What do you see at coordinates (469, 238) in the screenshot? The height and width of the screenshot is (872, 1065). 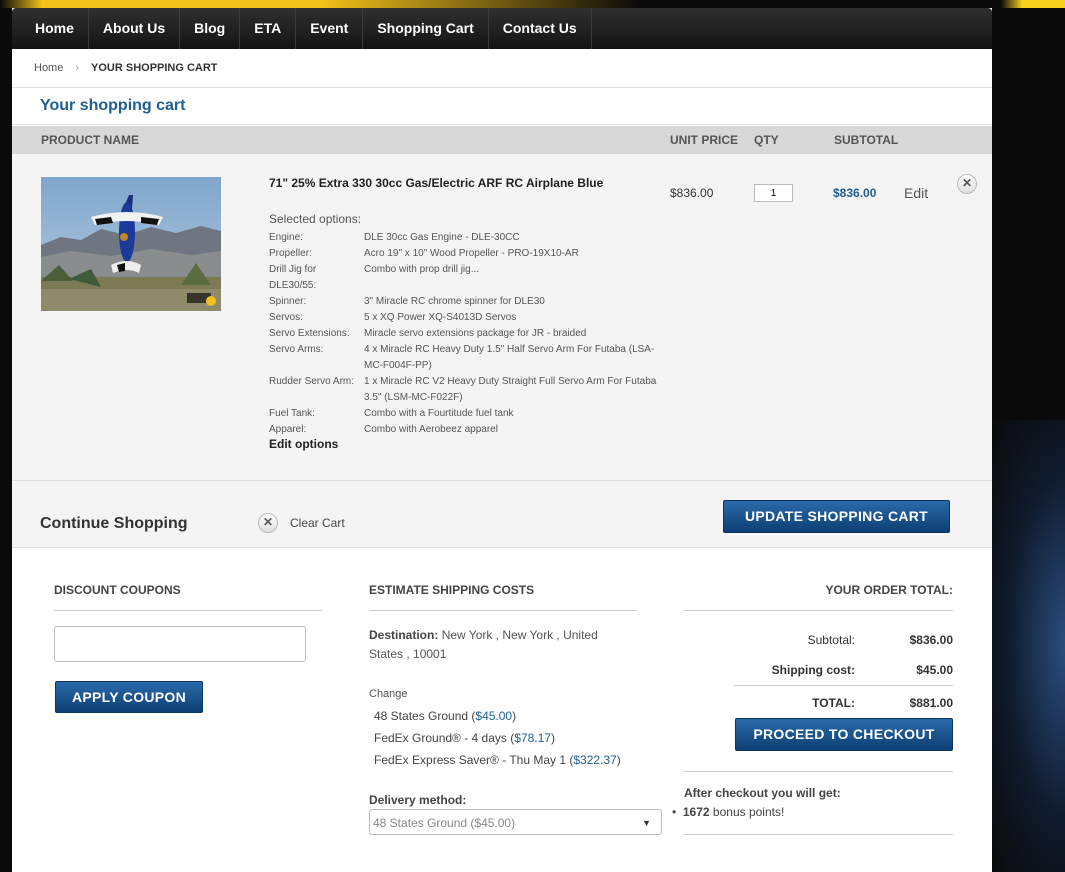 I see `option-row: Engine: DLE 30cc Gas Engine - DLE-30CC` at bounding box center [469, 238].